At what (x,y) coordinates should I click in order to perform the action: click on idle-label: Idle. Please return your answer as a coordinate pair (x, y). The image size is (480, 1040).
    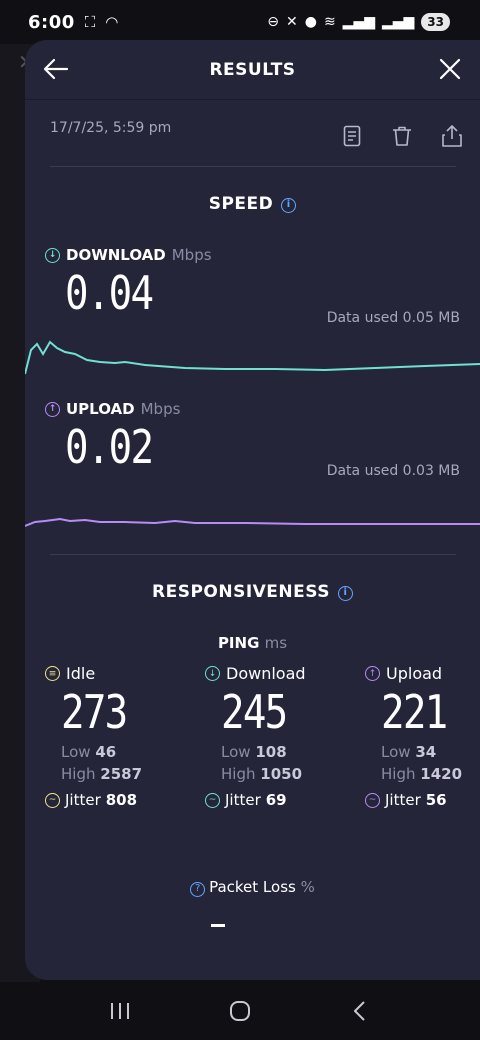
    Looking at the image, I should click on (81, 673).